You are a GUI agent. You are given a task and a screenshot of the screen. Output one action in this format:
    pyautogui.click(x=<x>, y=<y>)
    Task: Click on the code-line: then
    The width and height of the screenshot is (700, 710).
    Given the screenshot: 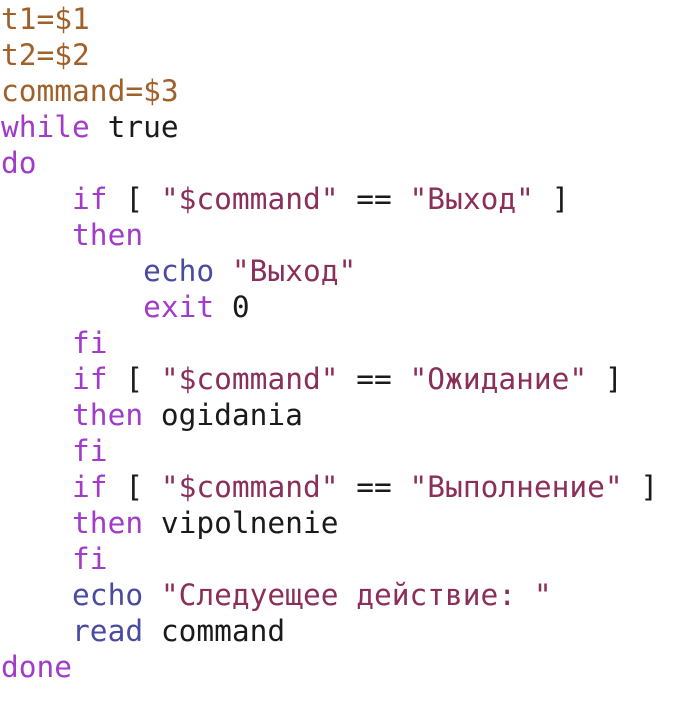 What is the action you would take?
    pyautogui.click(x=350, y=235)
    